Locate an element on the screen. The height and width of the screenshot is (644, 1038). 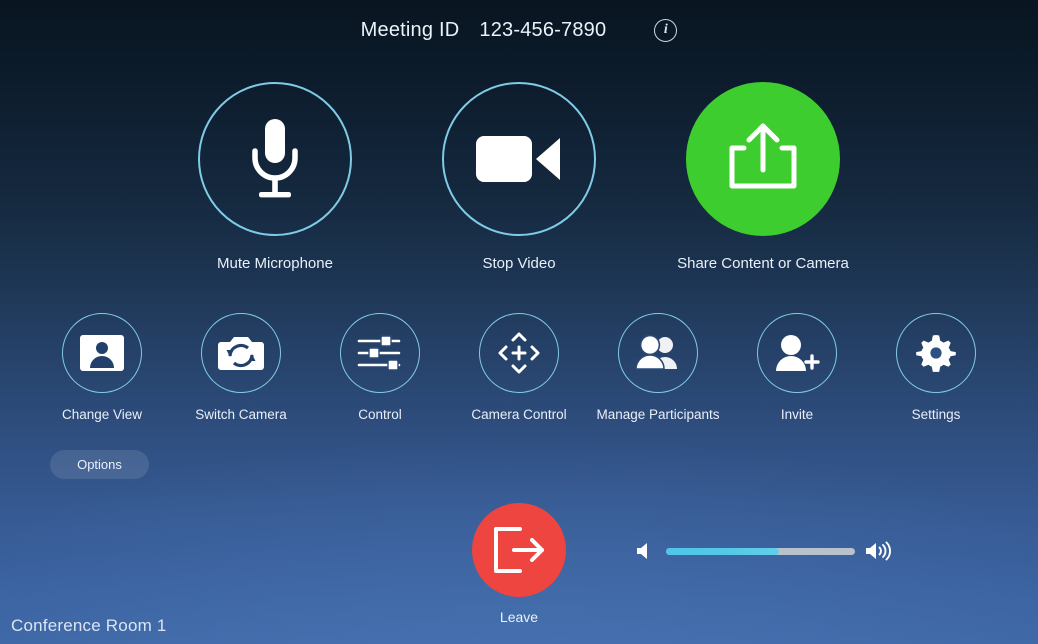
sliders-icon is located at coordinates (379, 353).